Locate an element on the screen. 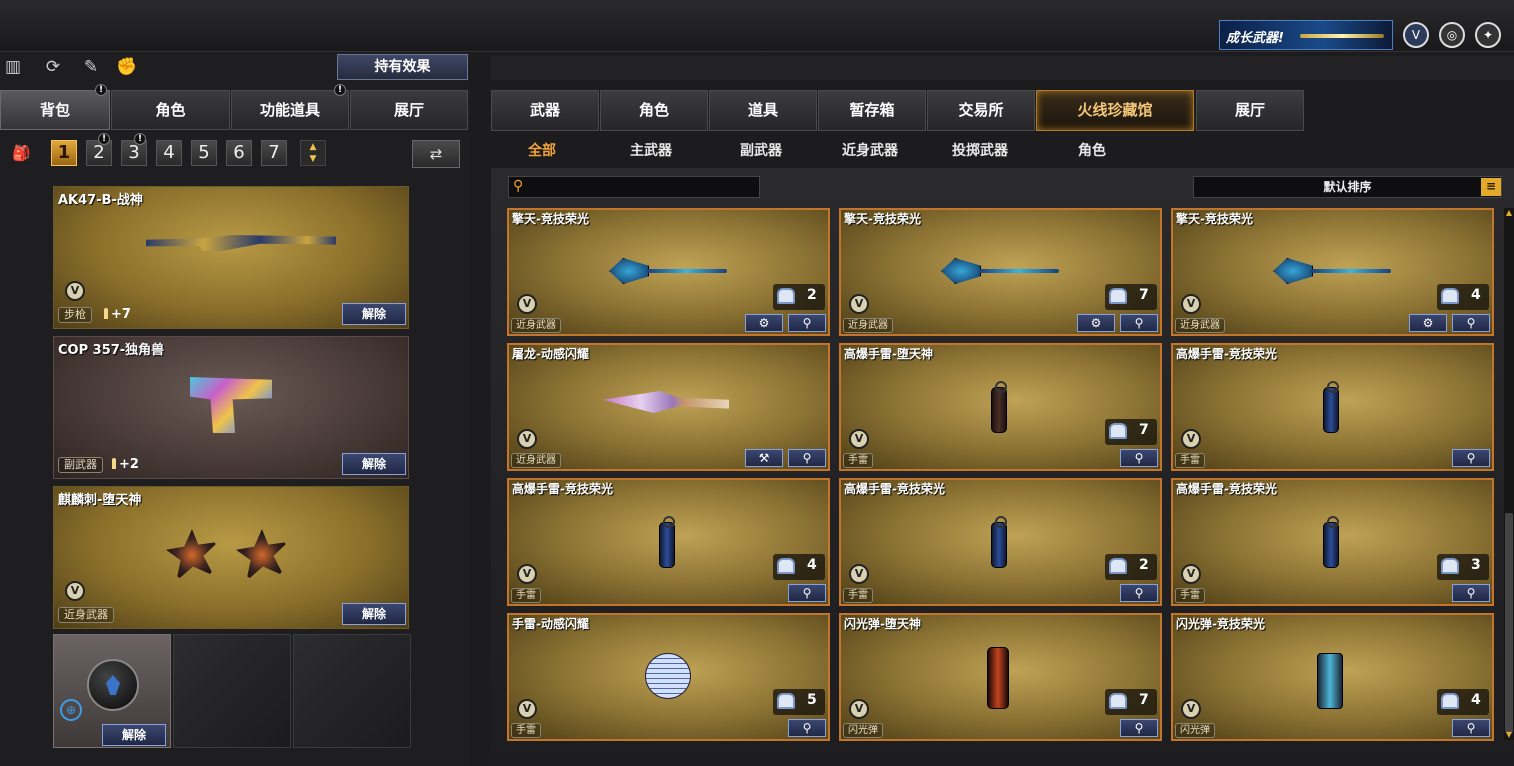  tab-collection: 火线珍藏馆 is located at coordinates (1115, 110).